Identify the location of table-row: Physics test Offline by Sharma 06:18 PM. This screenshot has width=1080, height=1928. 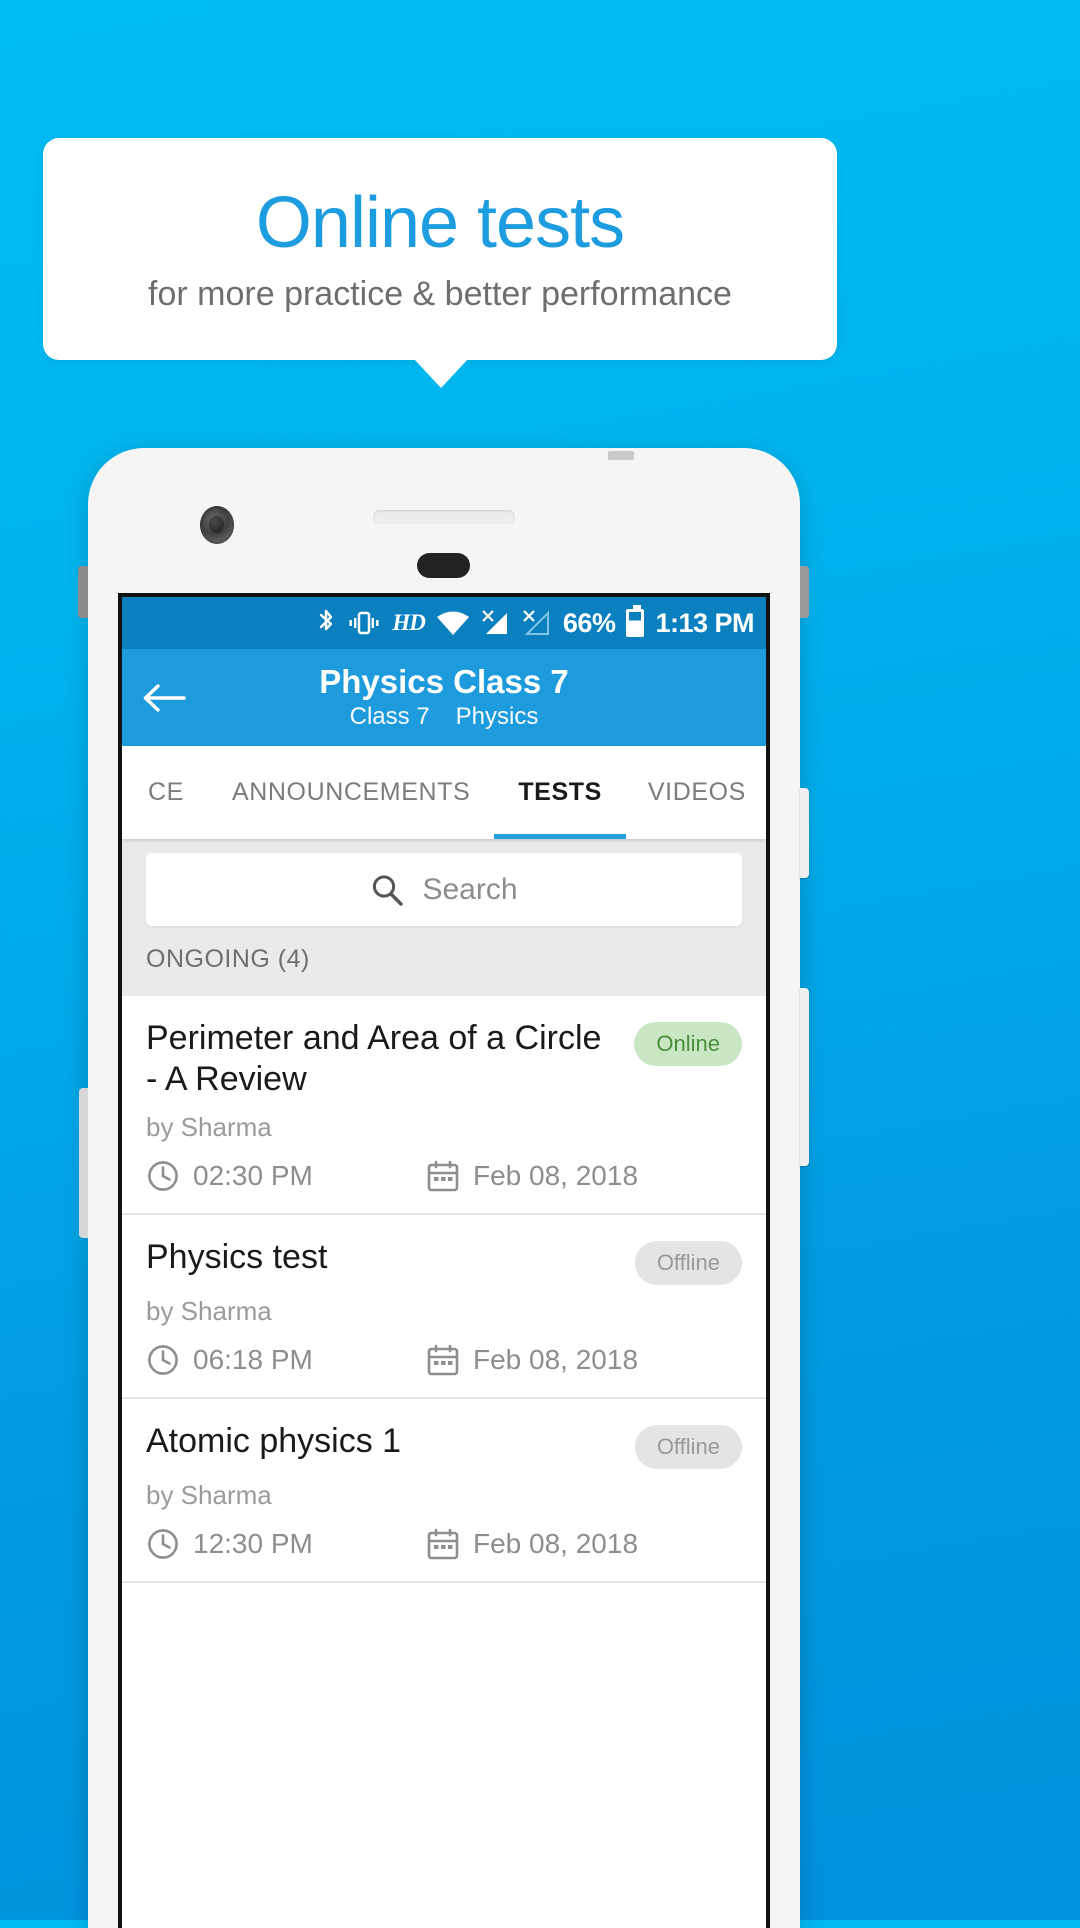
(444, 1306).